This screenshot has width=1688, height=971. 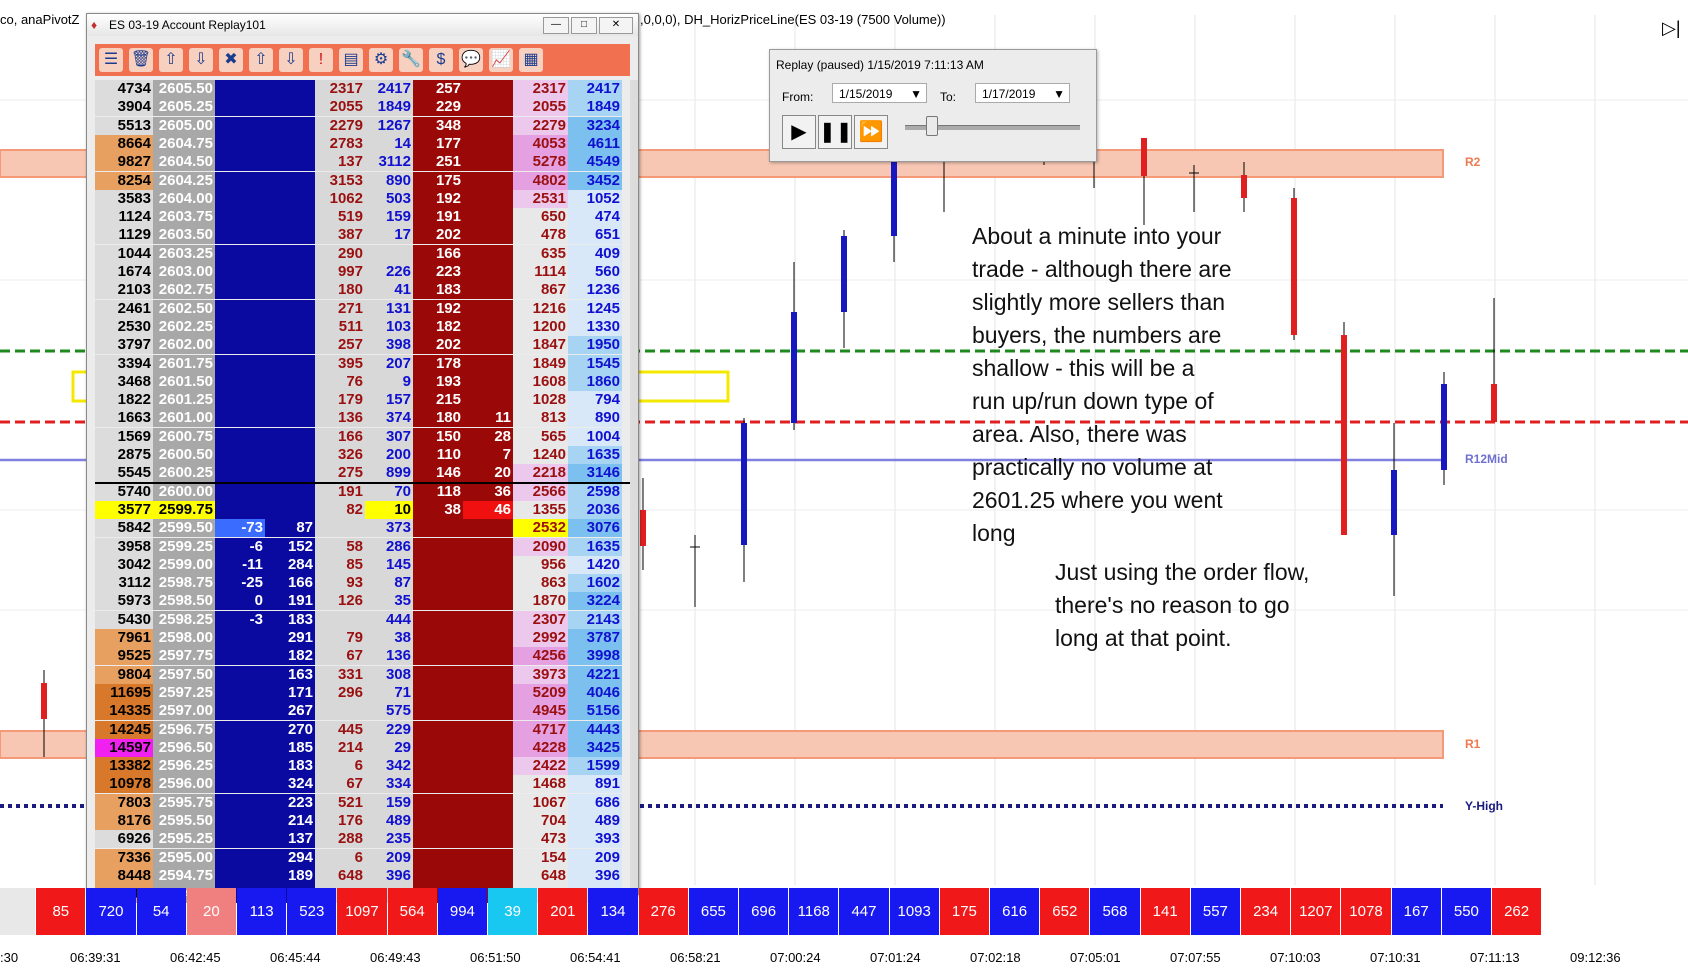 What do you see at coordinates (362, 821) in the screenshot?
I see `ladder-row: 8176 2595.50 214 176 489 704 489` at bounding box center [362, 821].